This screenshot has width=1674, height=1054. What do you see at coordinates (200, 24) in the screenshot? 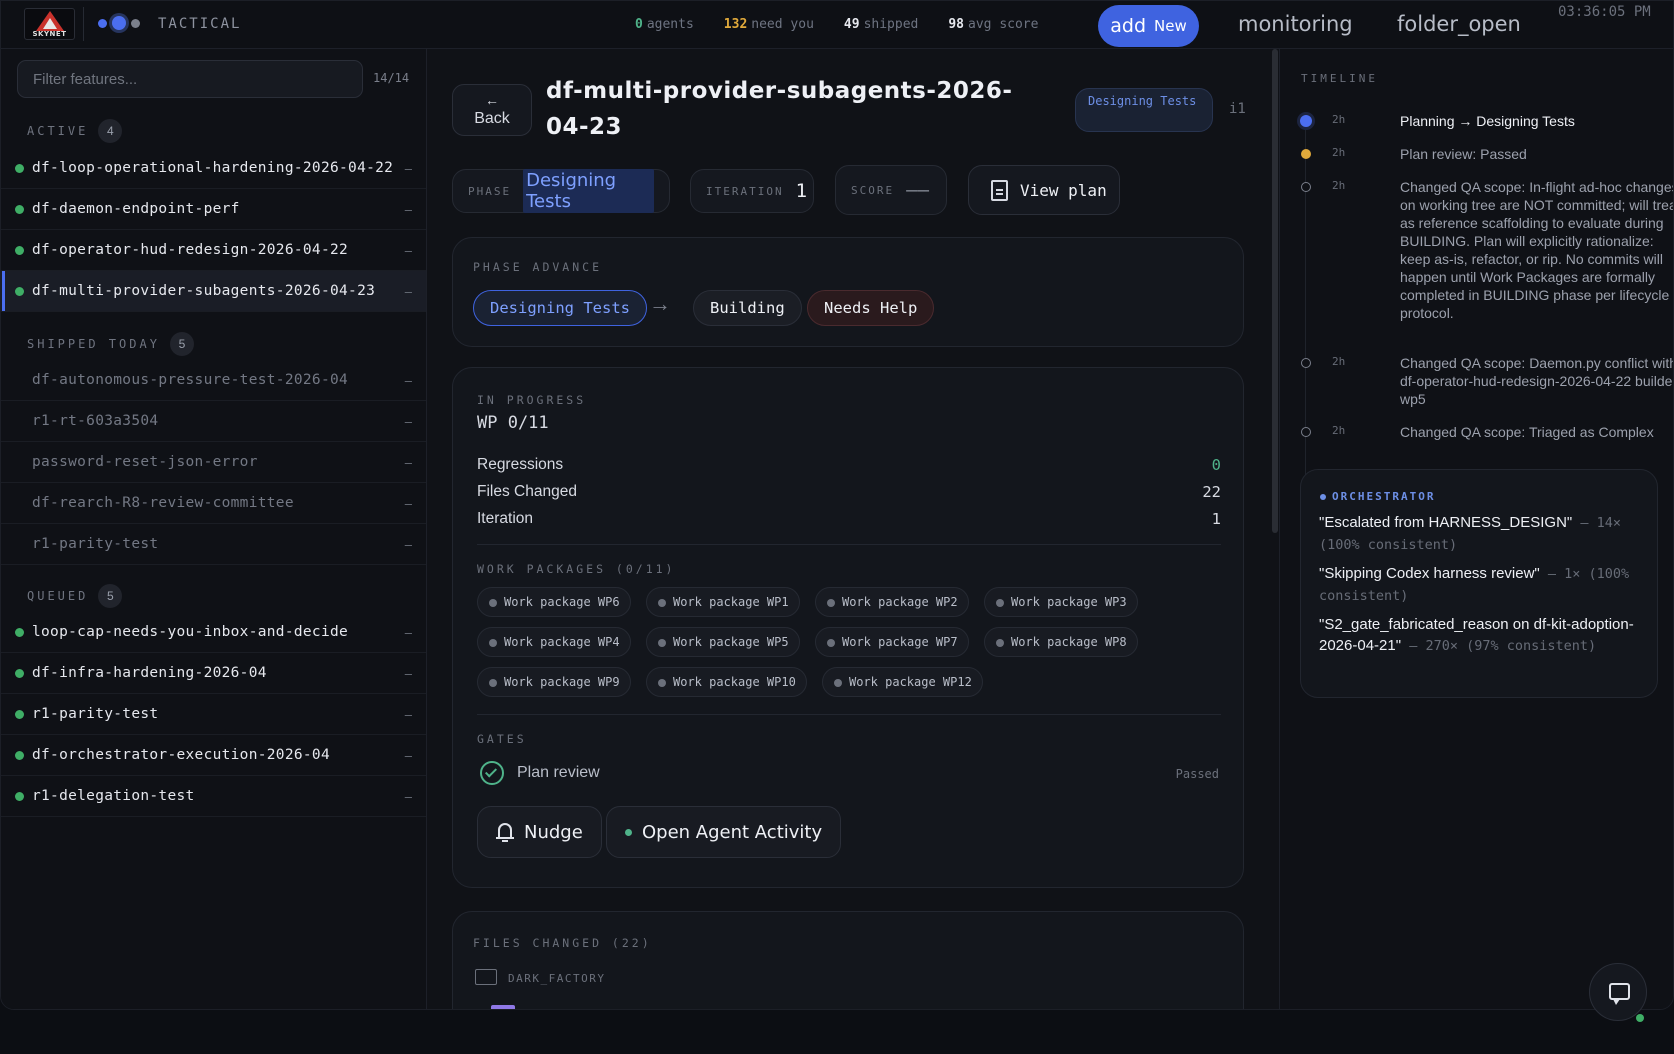
I see `mode-label: TACTICAL` at bounding box center [200, 24].